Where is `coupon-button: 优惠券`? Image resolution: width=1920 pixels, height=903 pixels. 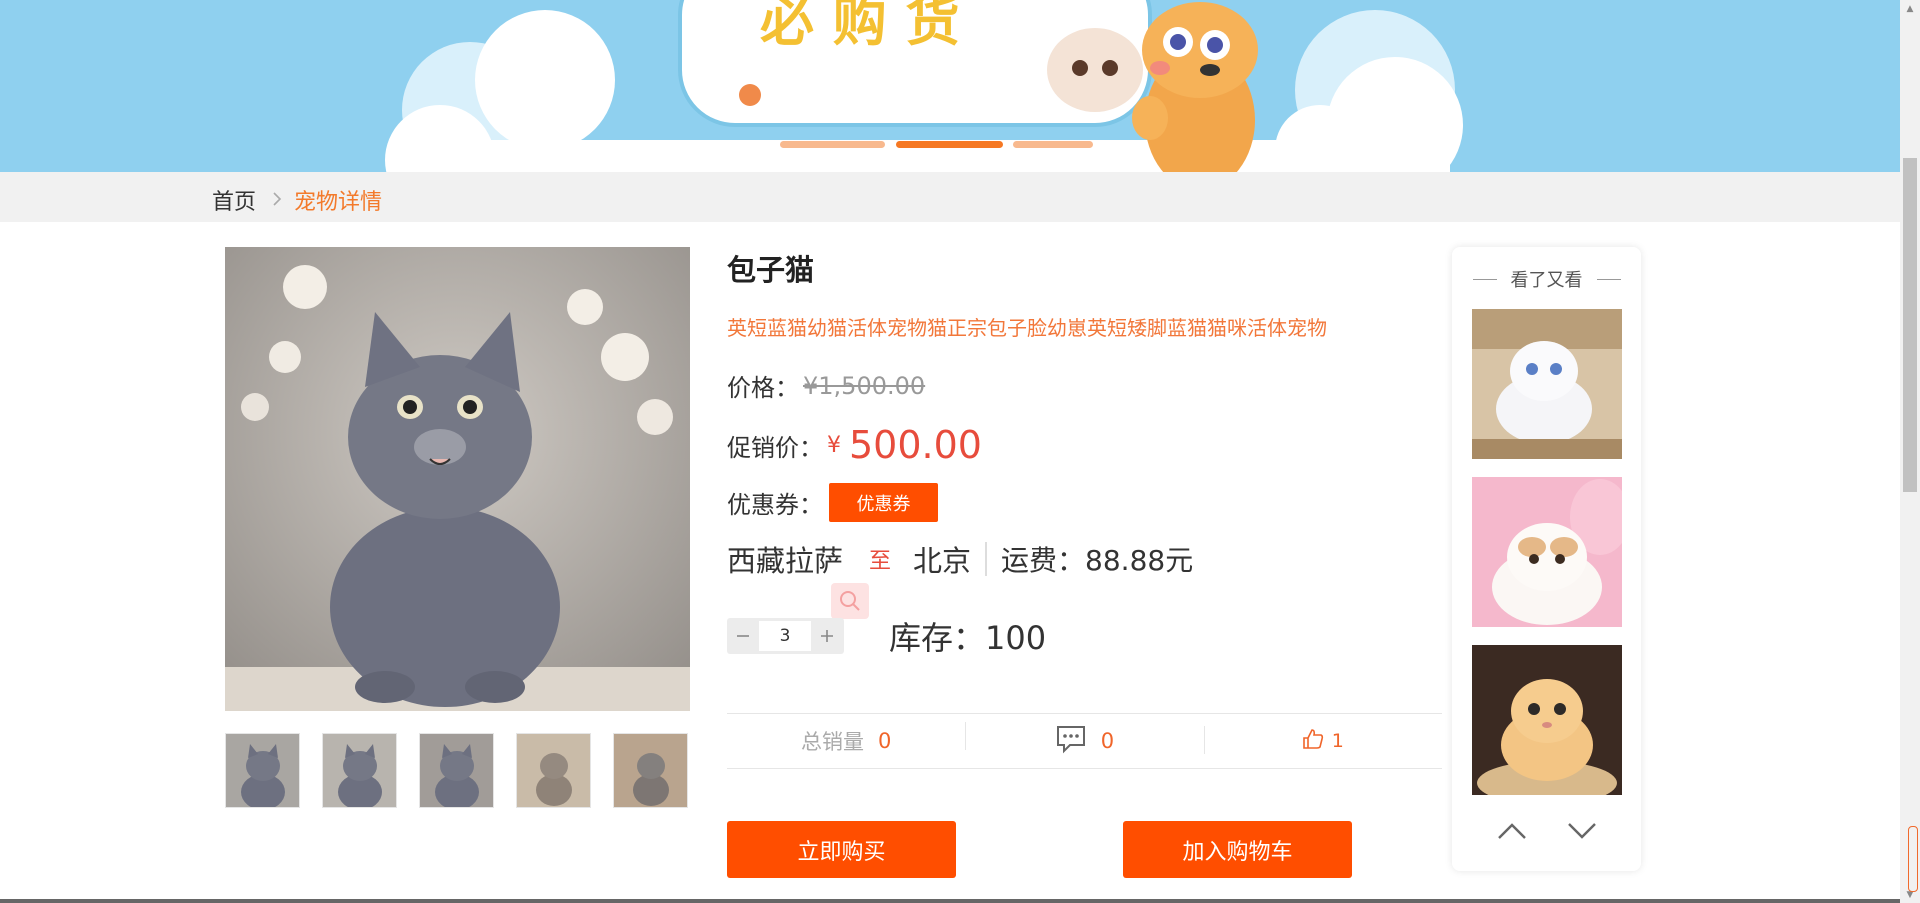
coupon-button: 优惠券 is located at coordinates (883, 502).